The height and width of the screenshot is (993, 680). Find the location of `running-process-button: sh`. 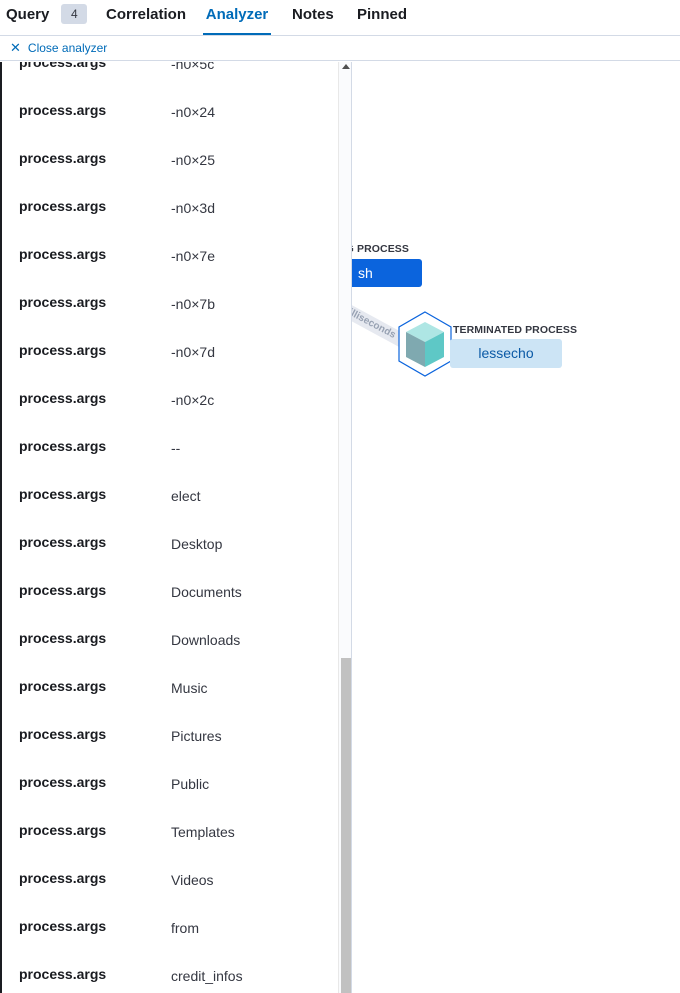

running-process-button: sh is located at coordinates (384, 273).